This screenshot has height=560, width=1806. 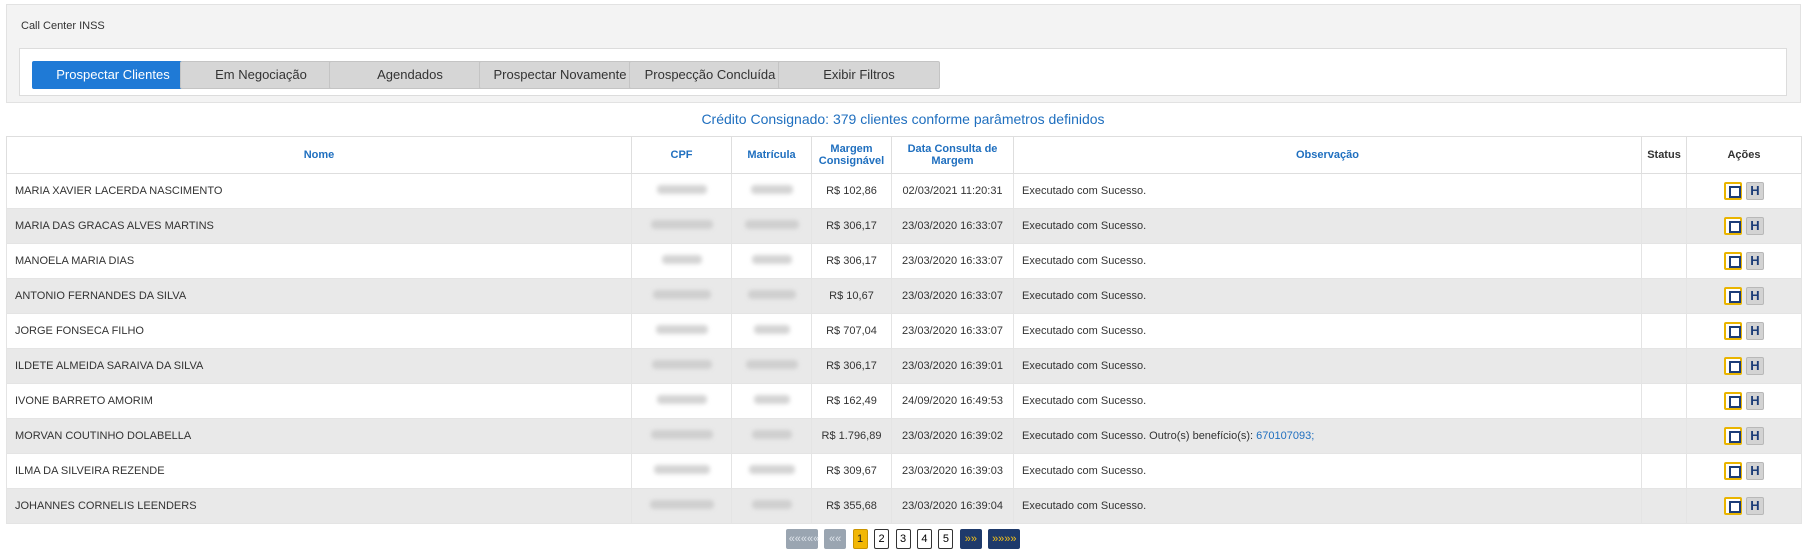 I want to click on cell-nome: MORVAN COUTINHO DOLABELLA, so click(x=319, y=436).